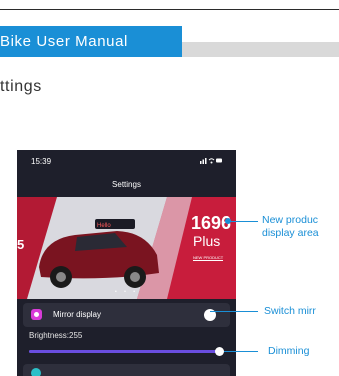 This screenshot has width=339, height=376. What do you see at coordinates (21, 244) in the screenshot?
I see `banner-left-char: 5` at bounding box center [21, 244].